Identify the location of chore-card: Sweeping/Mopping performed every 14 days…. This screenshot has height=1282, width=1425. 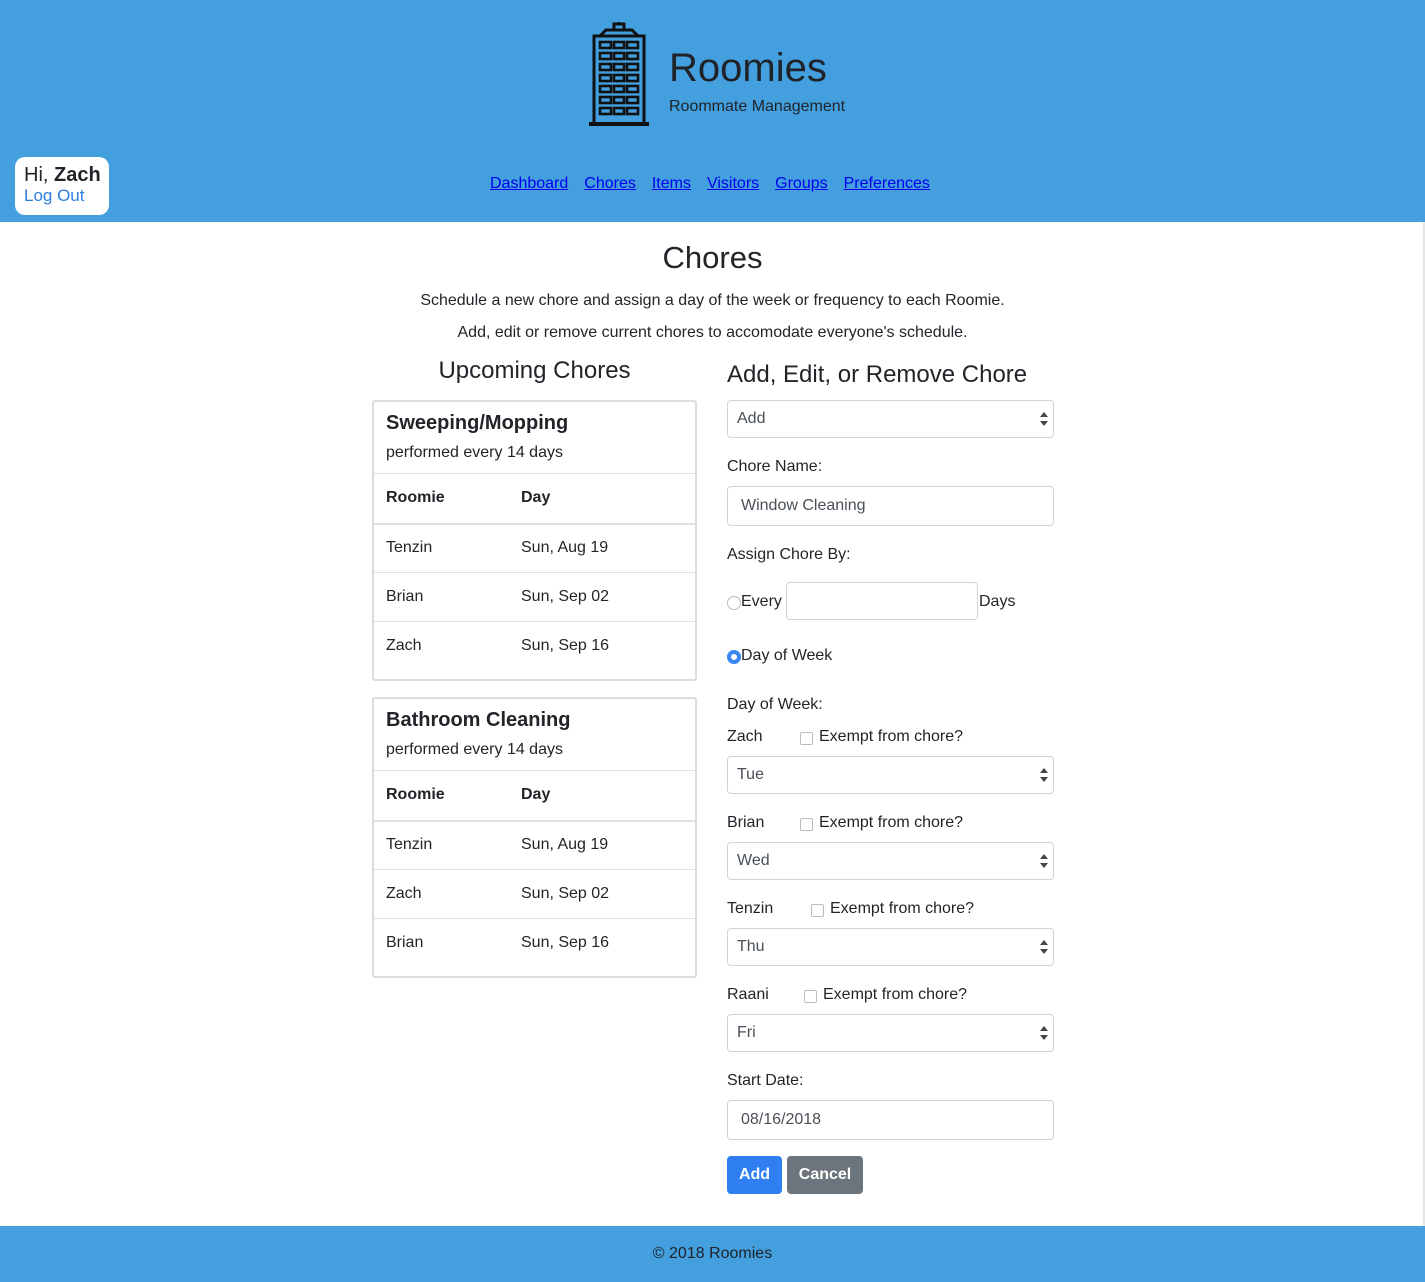
(534, 540).